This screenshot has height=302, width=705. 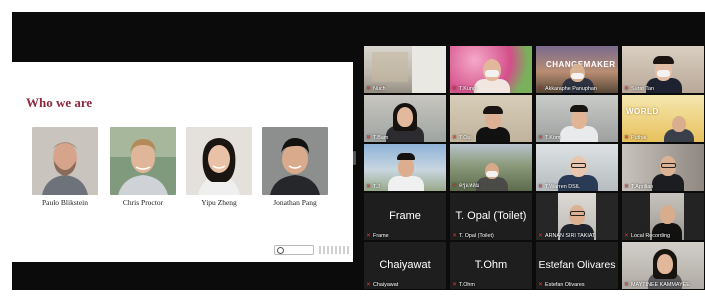 What do you see at coordinates (663, 118) in the screenshot?
I see `participant-tile: WORLD ✕ Puthai` at bounding box center [663, 118].